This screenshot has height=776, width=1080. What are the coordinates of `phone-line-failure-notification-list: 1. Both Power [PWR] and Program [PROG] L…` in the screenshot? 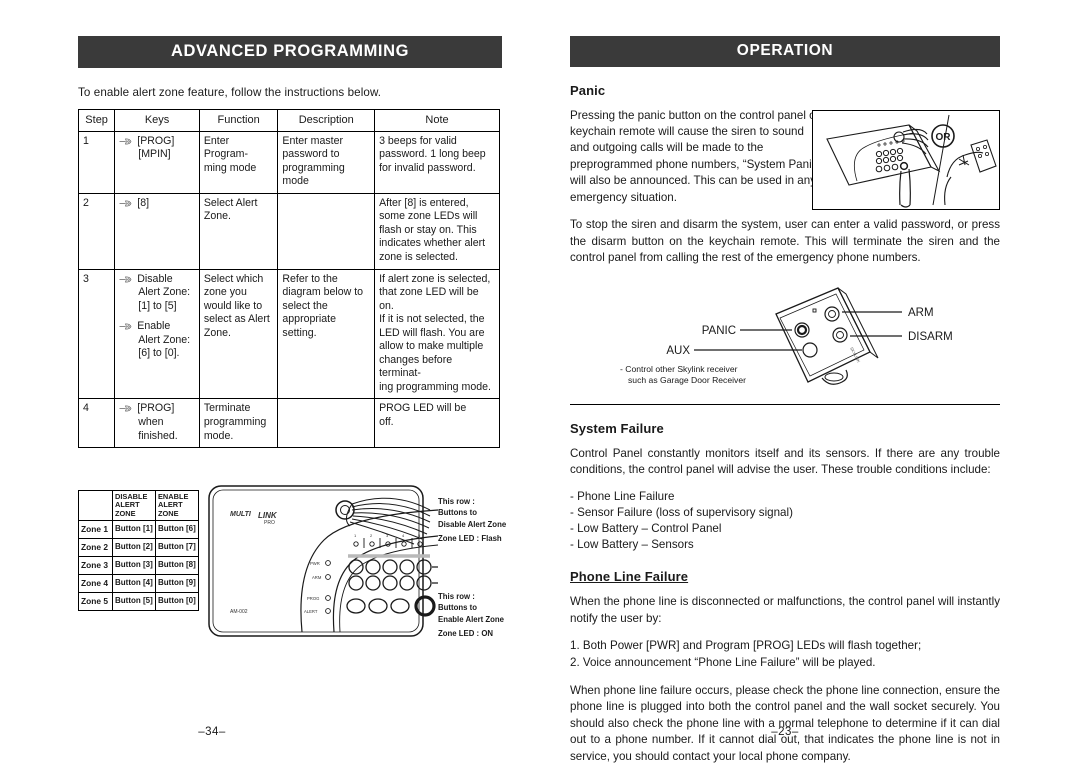 It's located at (785, 655).